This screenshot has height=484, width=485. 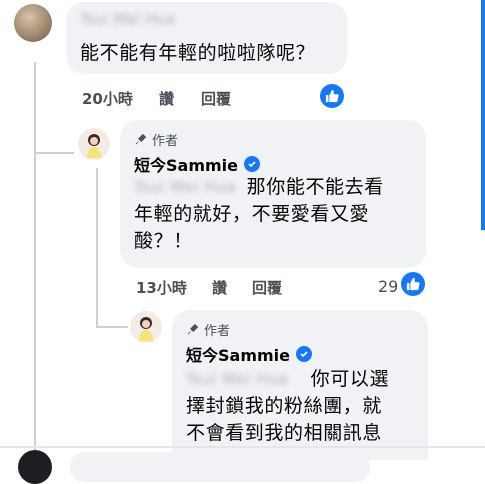 What do you see at coordinates (206, 38) in the screenshot?
I see `comment-bubble-1: Tsui Wei Hua 能不能有年輕的啦啦隊呢？` at bounding box center [206, 38].